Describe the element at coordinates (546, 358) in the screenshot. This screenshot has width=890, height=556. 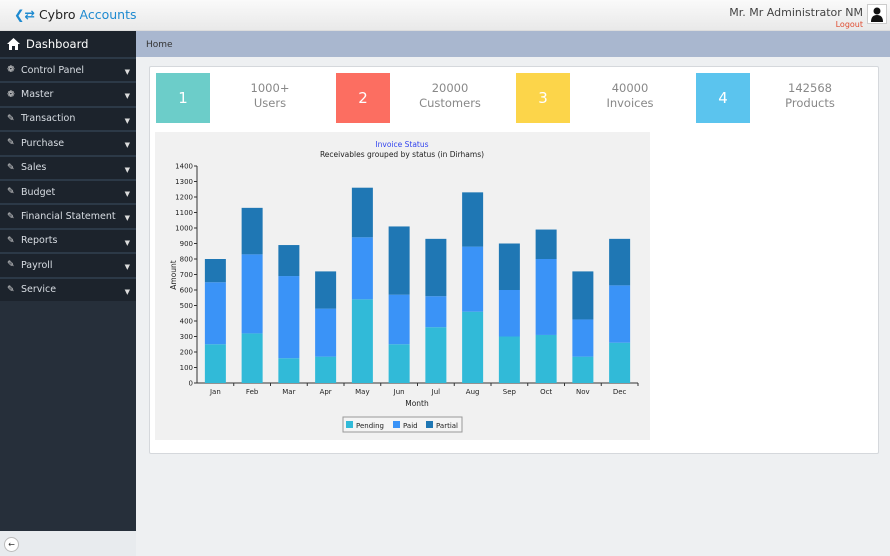
I see `bar-pending-oct` at that location.